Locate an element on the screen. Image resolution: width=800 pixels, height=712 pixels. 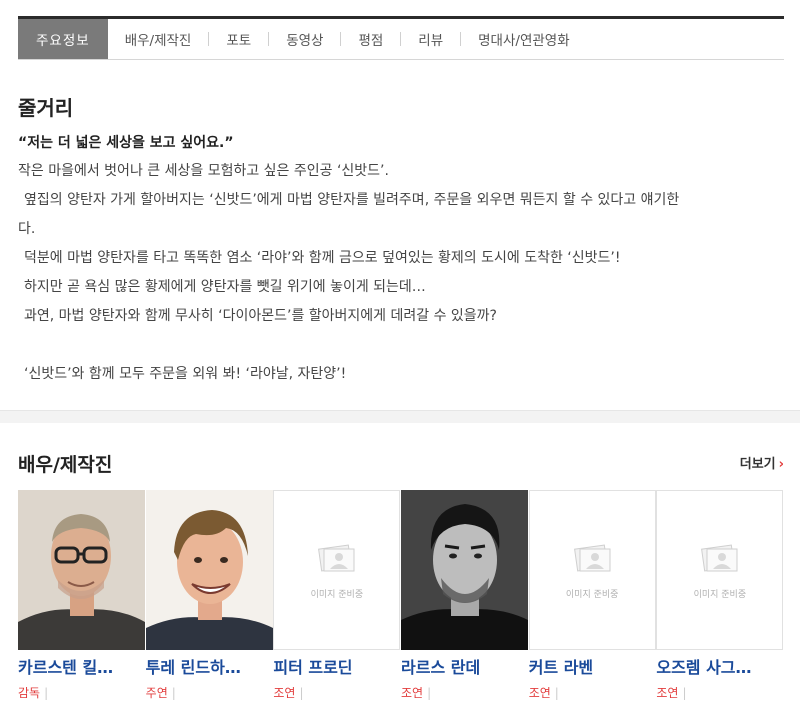
synopsis-line: ‘신밧드’와 함께 모두 주문을 외워 봐! ‘라야날, 자탄양’! is located at coordinates (185, 374).